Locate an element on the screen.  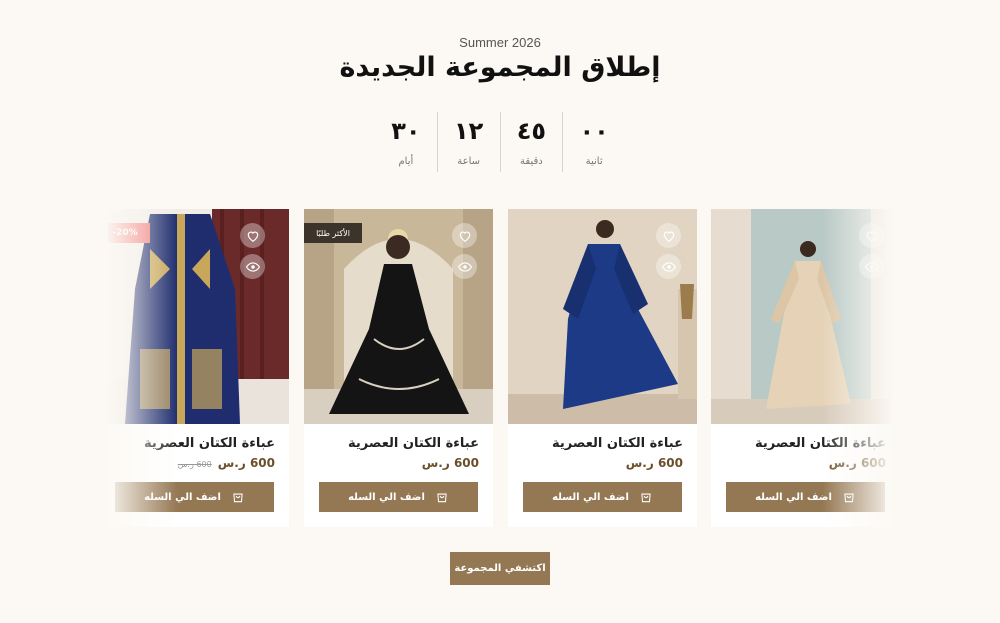
countdown-timer: ٠٠ ثانية ٤٥ دقيقة ١٢ ساعة ٣٠ أيام is located at coordinates (500, 142).